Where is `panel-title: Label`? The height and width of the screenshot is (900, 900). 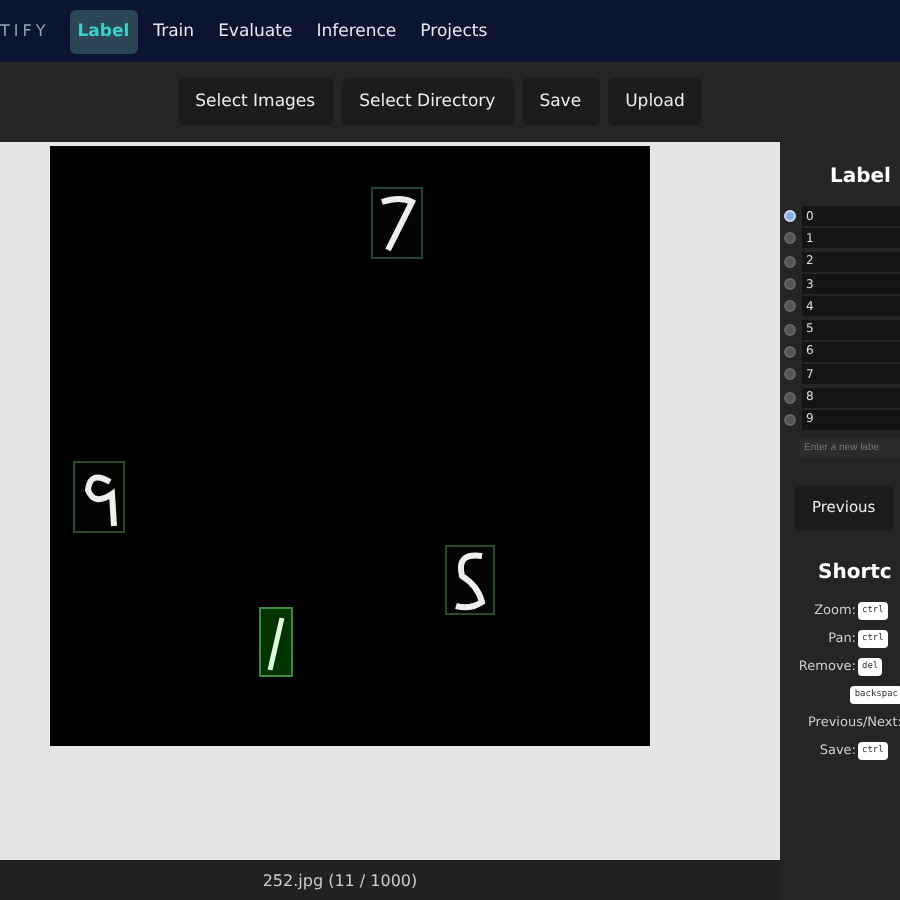
panel-title: Label is located at coordinates (860, 177).